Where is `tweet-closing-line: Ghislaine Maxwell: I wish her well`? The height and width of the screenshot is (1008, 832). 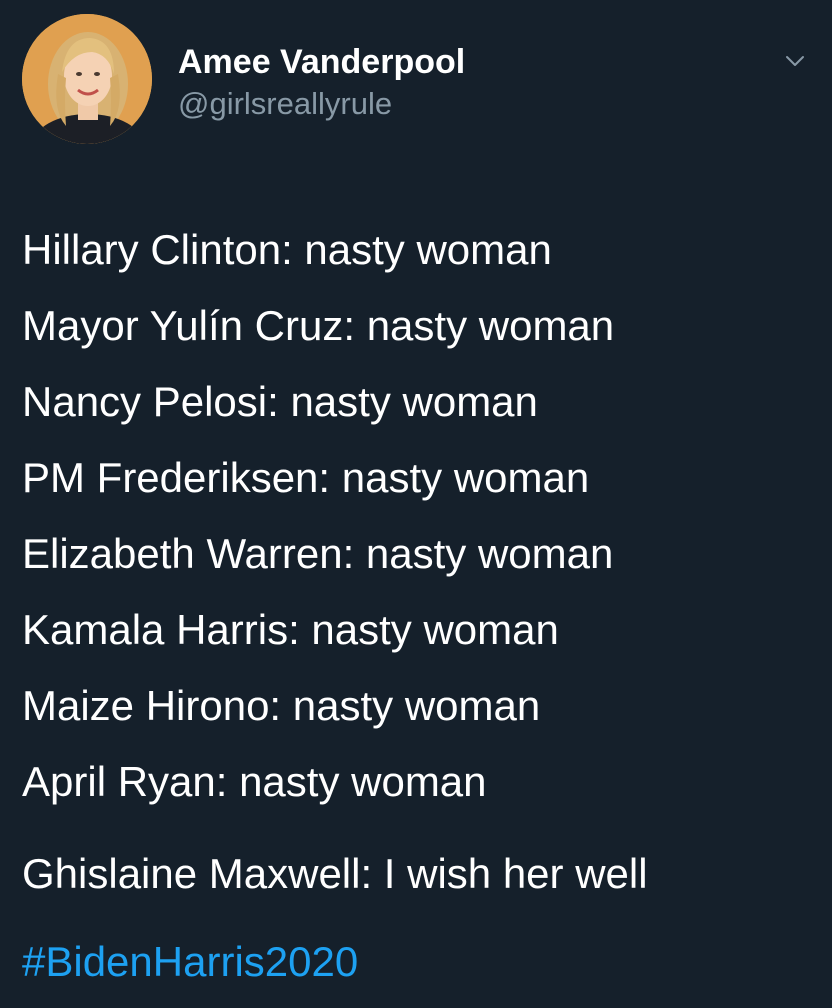 tweet-closing-line: Ghislaine Maxwell: I wish her well is located at coordinates (335, 873).